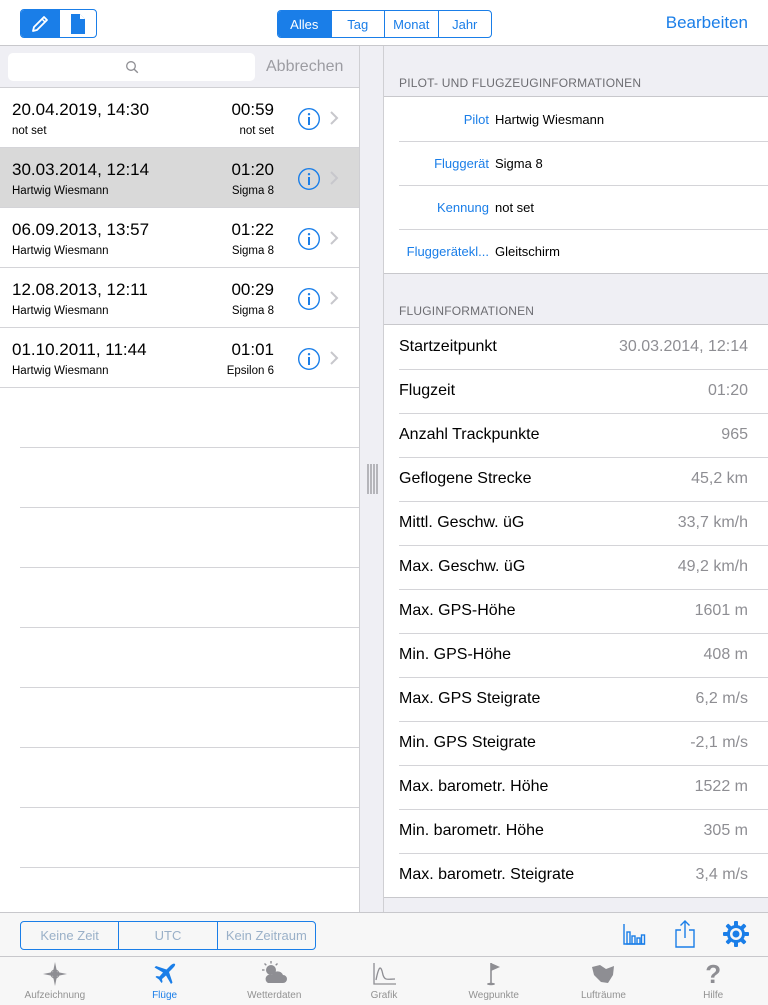 This screenshot has height=1005, width=768. What do you see at coordinates (725, 654) in the screenshot?
I see `flight-info-value: 408 m` at bounding box center [725, 654].